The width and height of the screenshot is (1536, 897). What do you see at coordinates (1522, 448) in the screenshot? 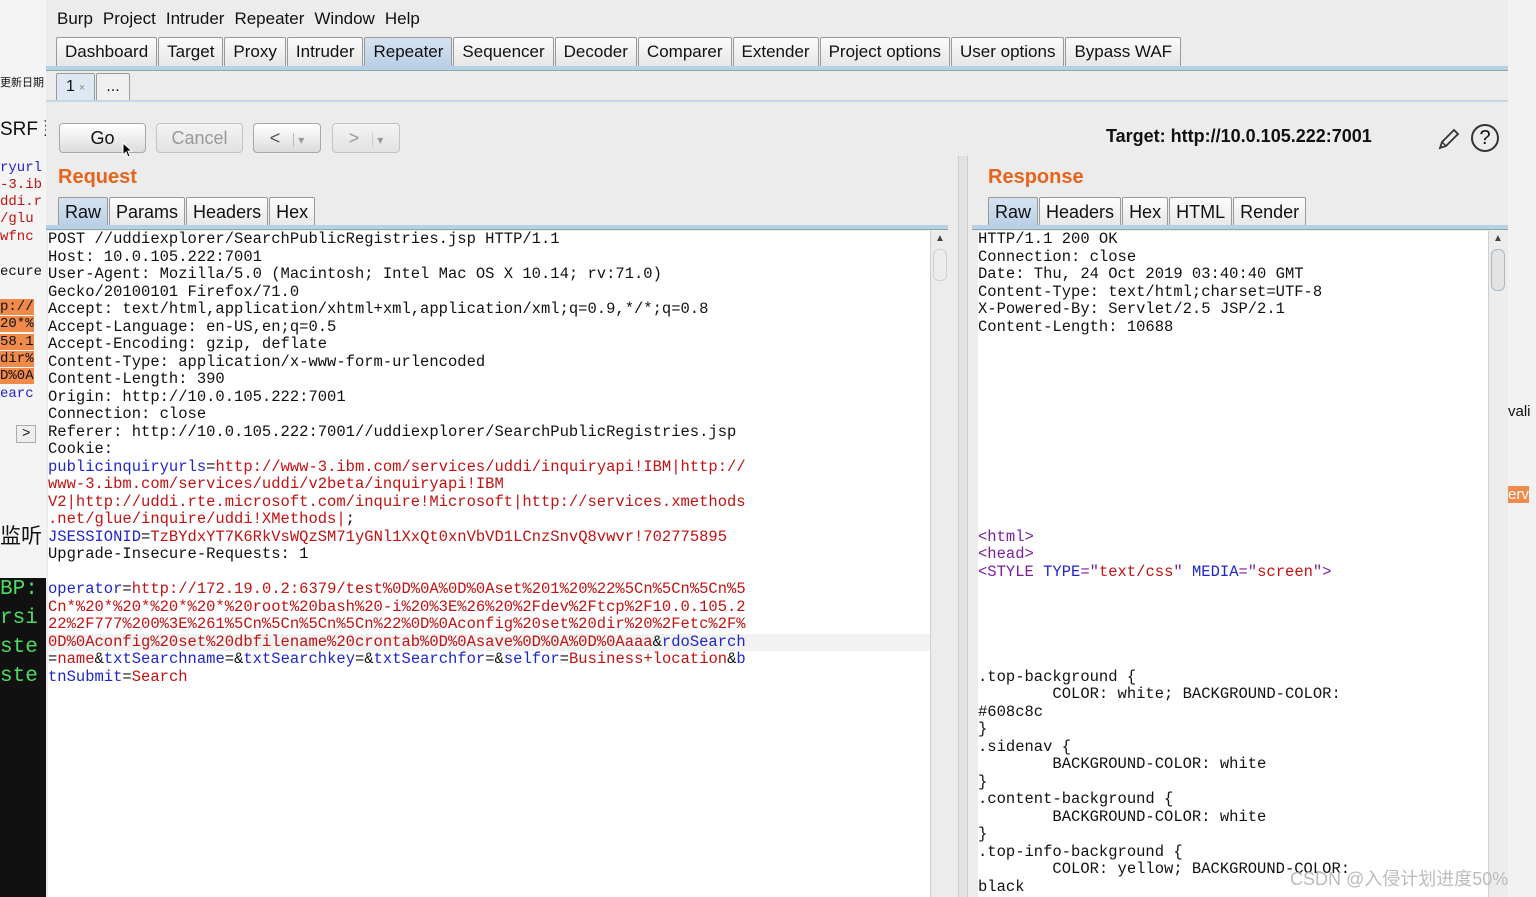
I see `background-window-right: vali erv` at bounding box center [1522, 448].